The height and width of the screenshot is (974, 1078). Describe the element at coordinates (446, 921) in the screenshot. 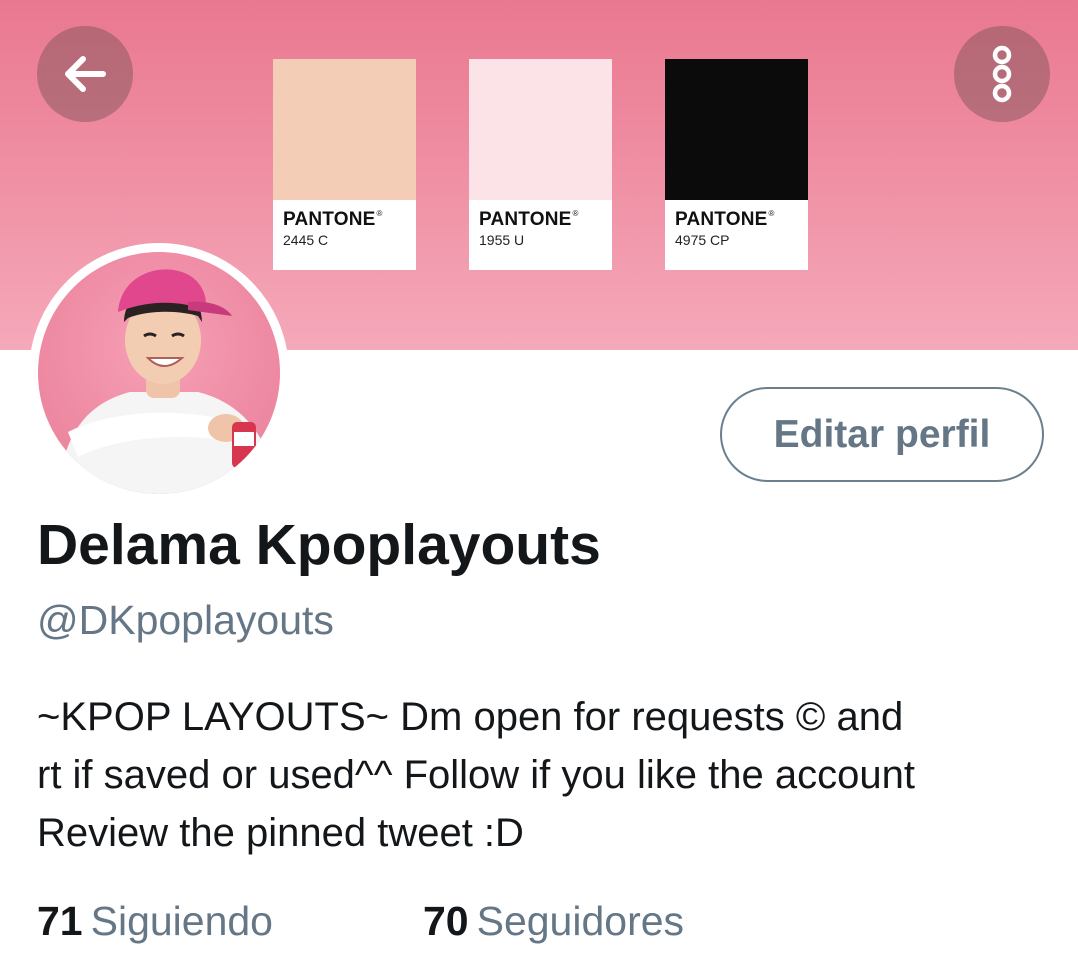

I see `followers-count: 70` at that location.